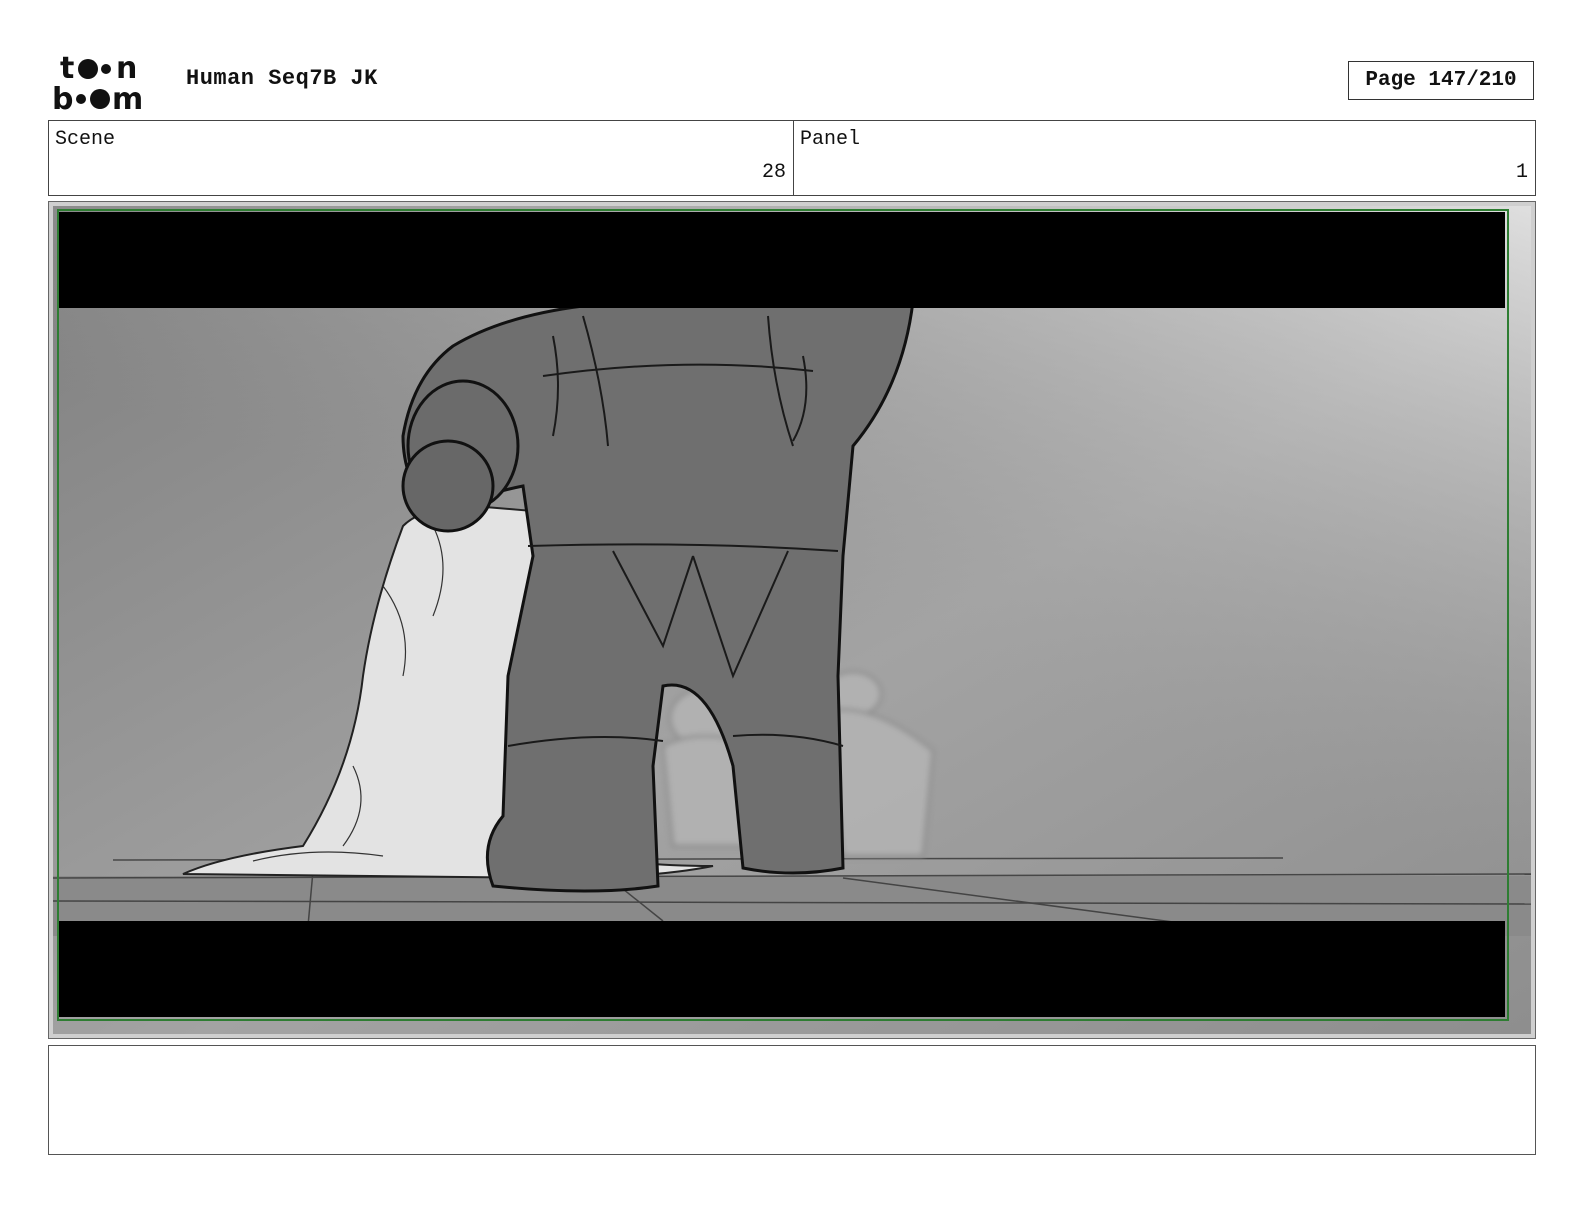 The image size is (1584, 1224). I want to click on svg-text: b, so click(62, 97).